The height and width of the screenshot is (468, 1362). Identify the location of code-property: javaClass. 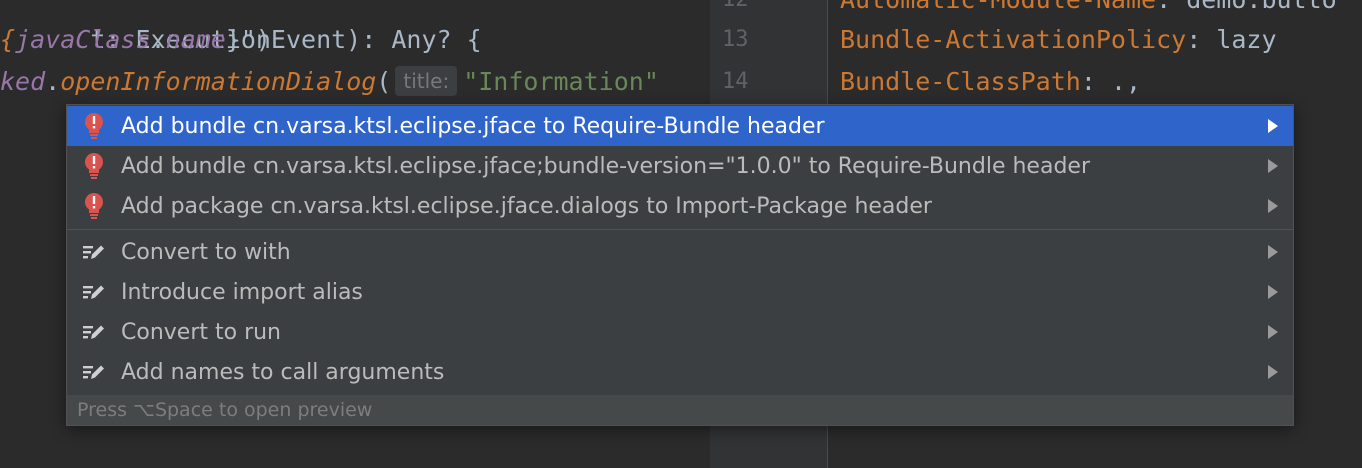
(83, 39).